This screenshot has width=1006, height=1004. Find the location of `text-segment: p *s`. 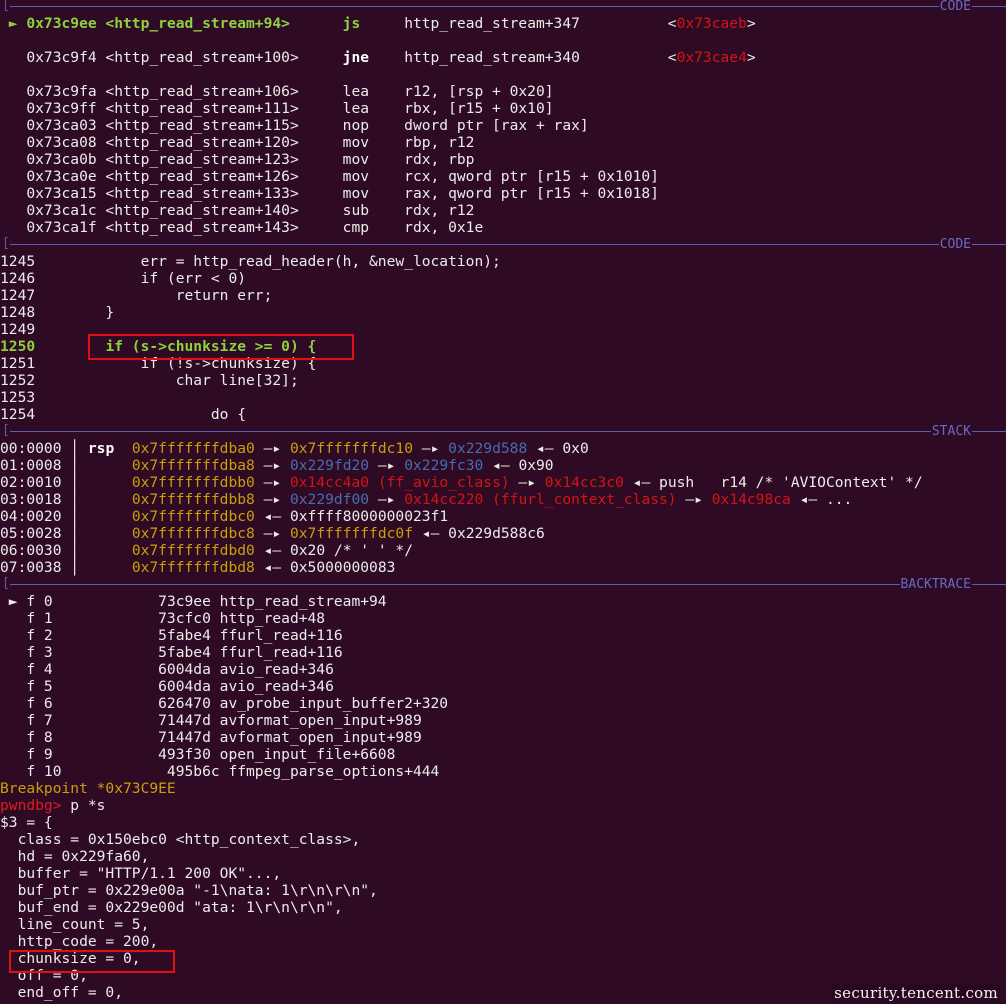

text-segment: p *s is located at coordinates (88, 805).